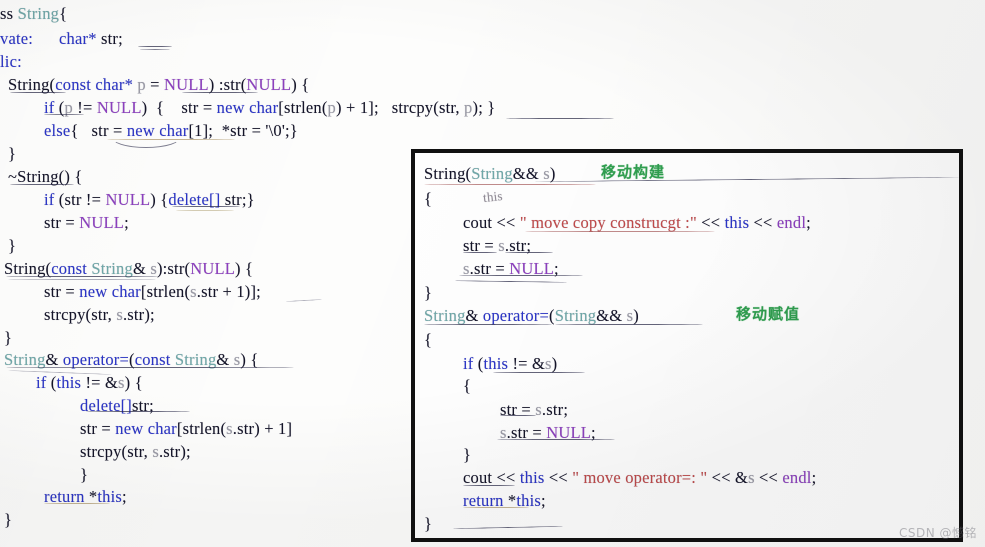 This screenshot has width=985, height=547. I want to click on code-line-panel-brace-4: {, so click(467, 385).